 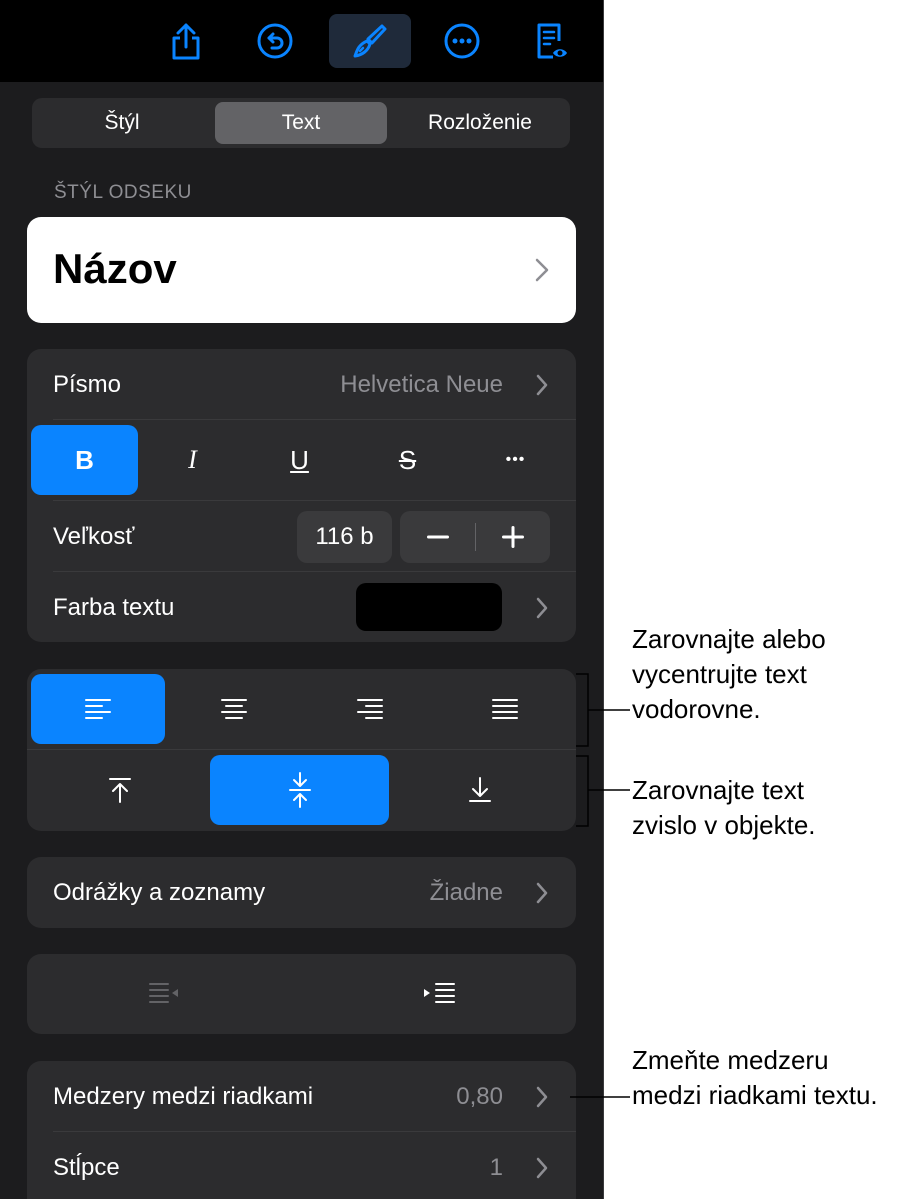 What do you see at coordinates (719, 674) in the screenshot?
I see `callout-line: vycentrujte text` at bounding box center [719, 674].